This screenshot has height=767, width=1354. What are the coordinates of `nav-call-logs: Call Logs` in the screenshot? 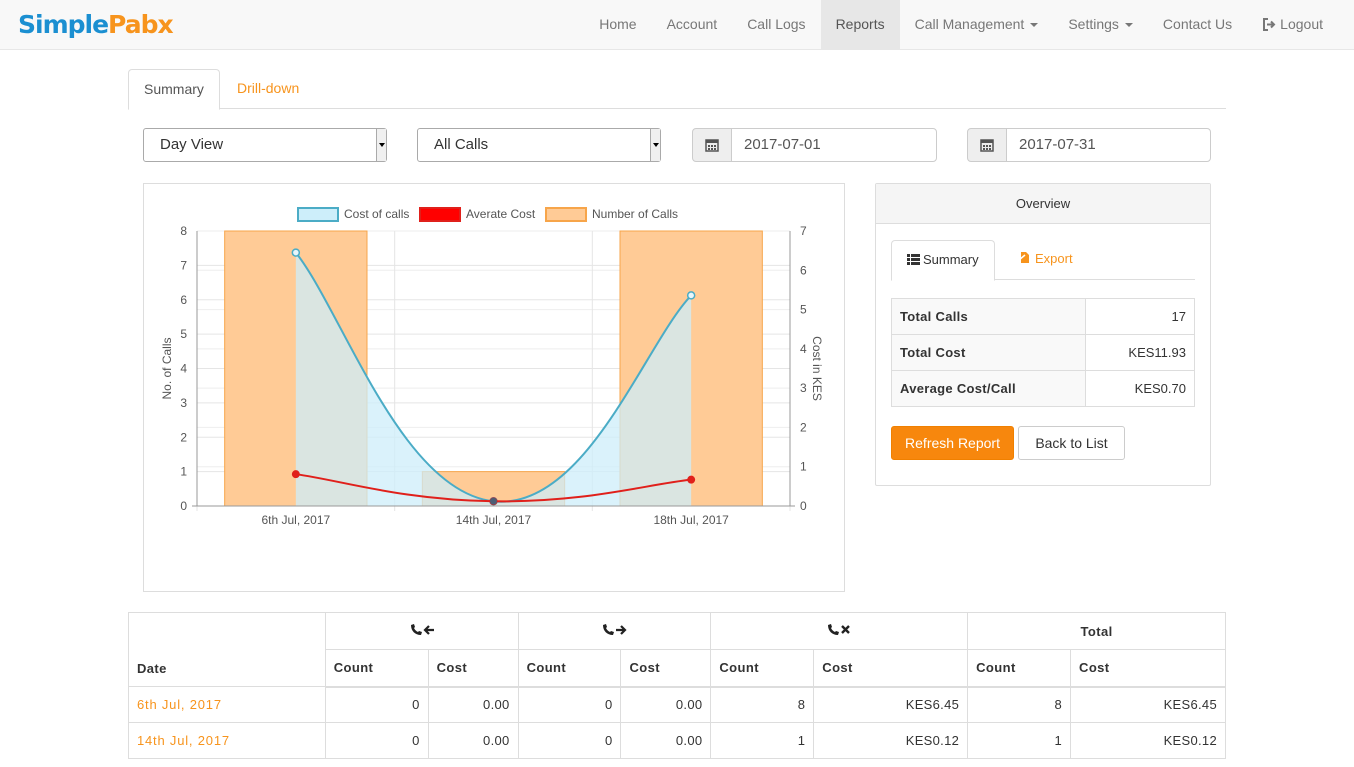 It's located at (776, 24).